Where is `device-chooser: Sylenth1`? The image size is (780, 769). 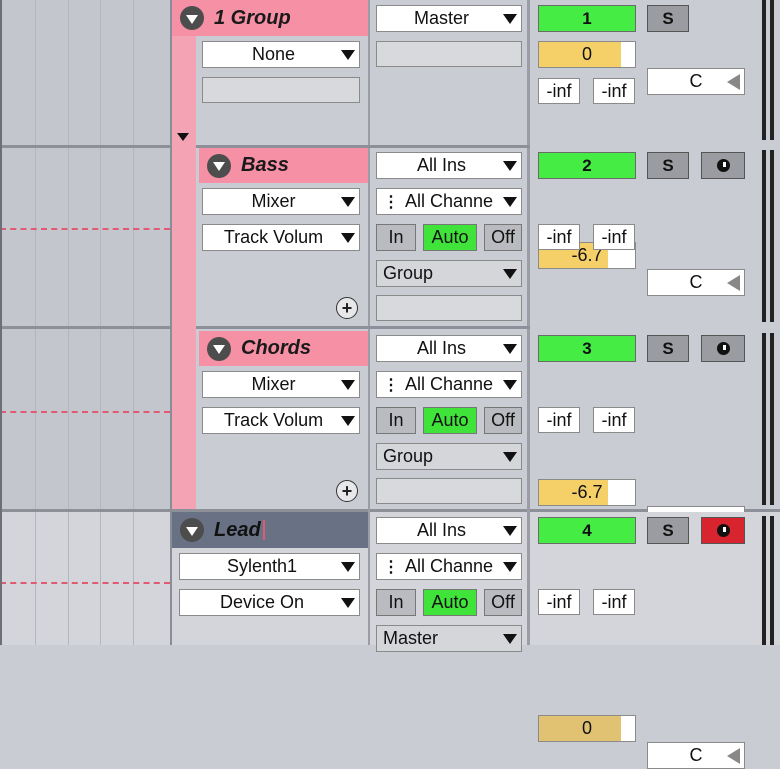 device-chooser: Sylenth1 is located at coordinates (269, 566).